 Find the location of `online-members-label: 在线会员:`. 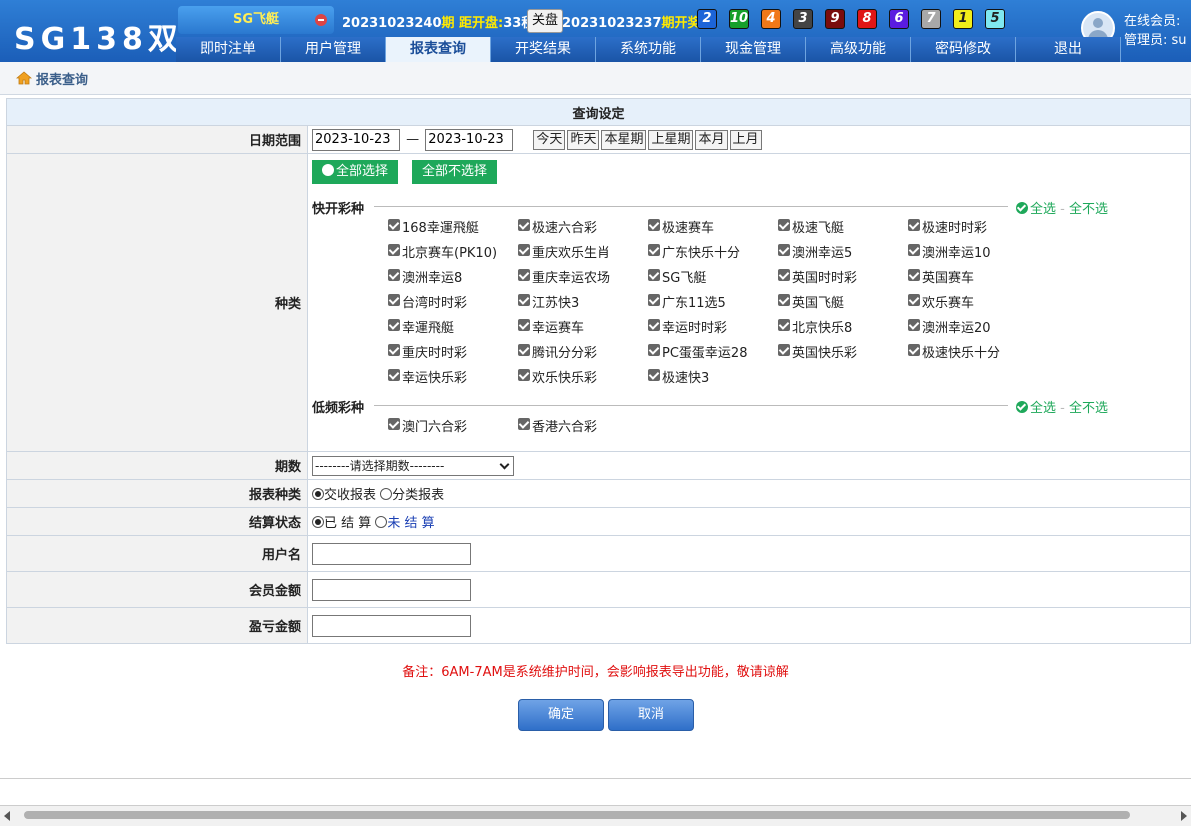

online-members-label: 在线会员: is located at coordinates (1152, 21).